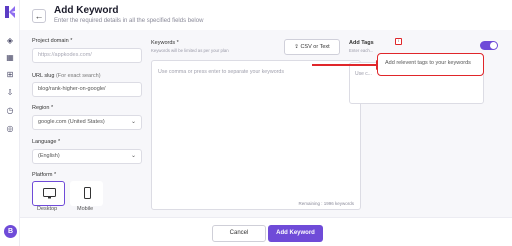  I want to click on upload-icon: ⇪, so click(296, 47).